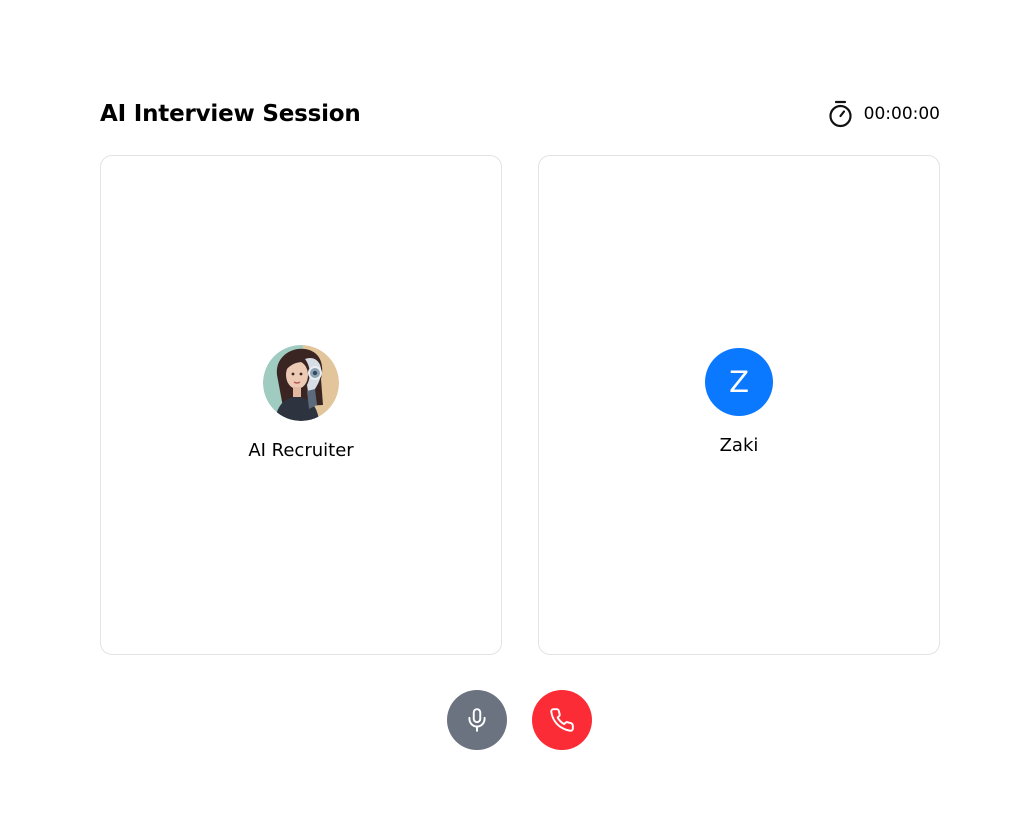  I want to click on ai-recruiter-participant: AI Recruiter, so click(301, 403).